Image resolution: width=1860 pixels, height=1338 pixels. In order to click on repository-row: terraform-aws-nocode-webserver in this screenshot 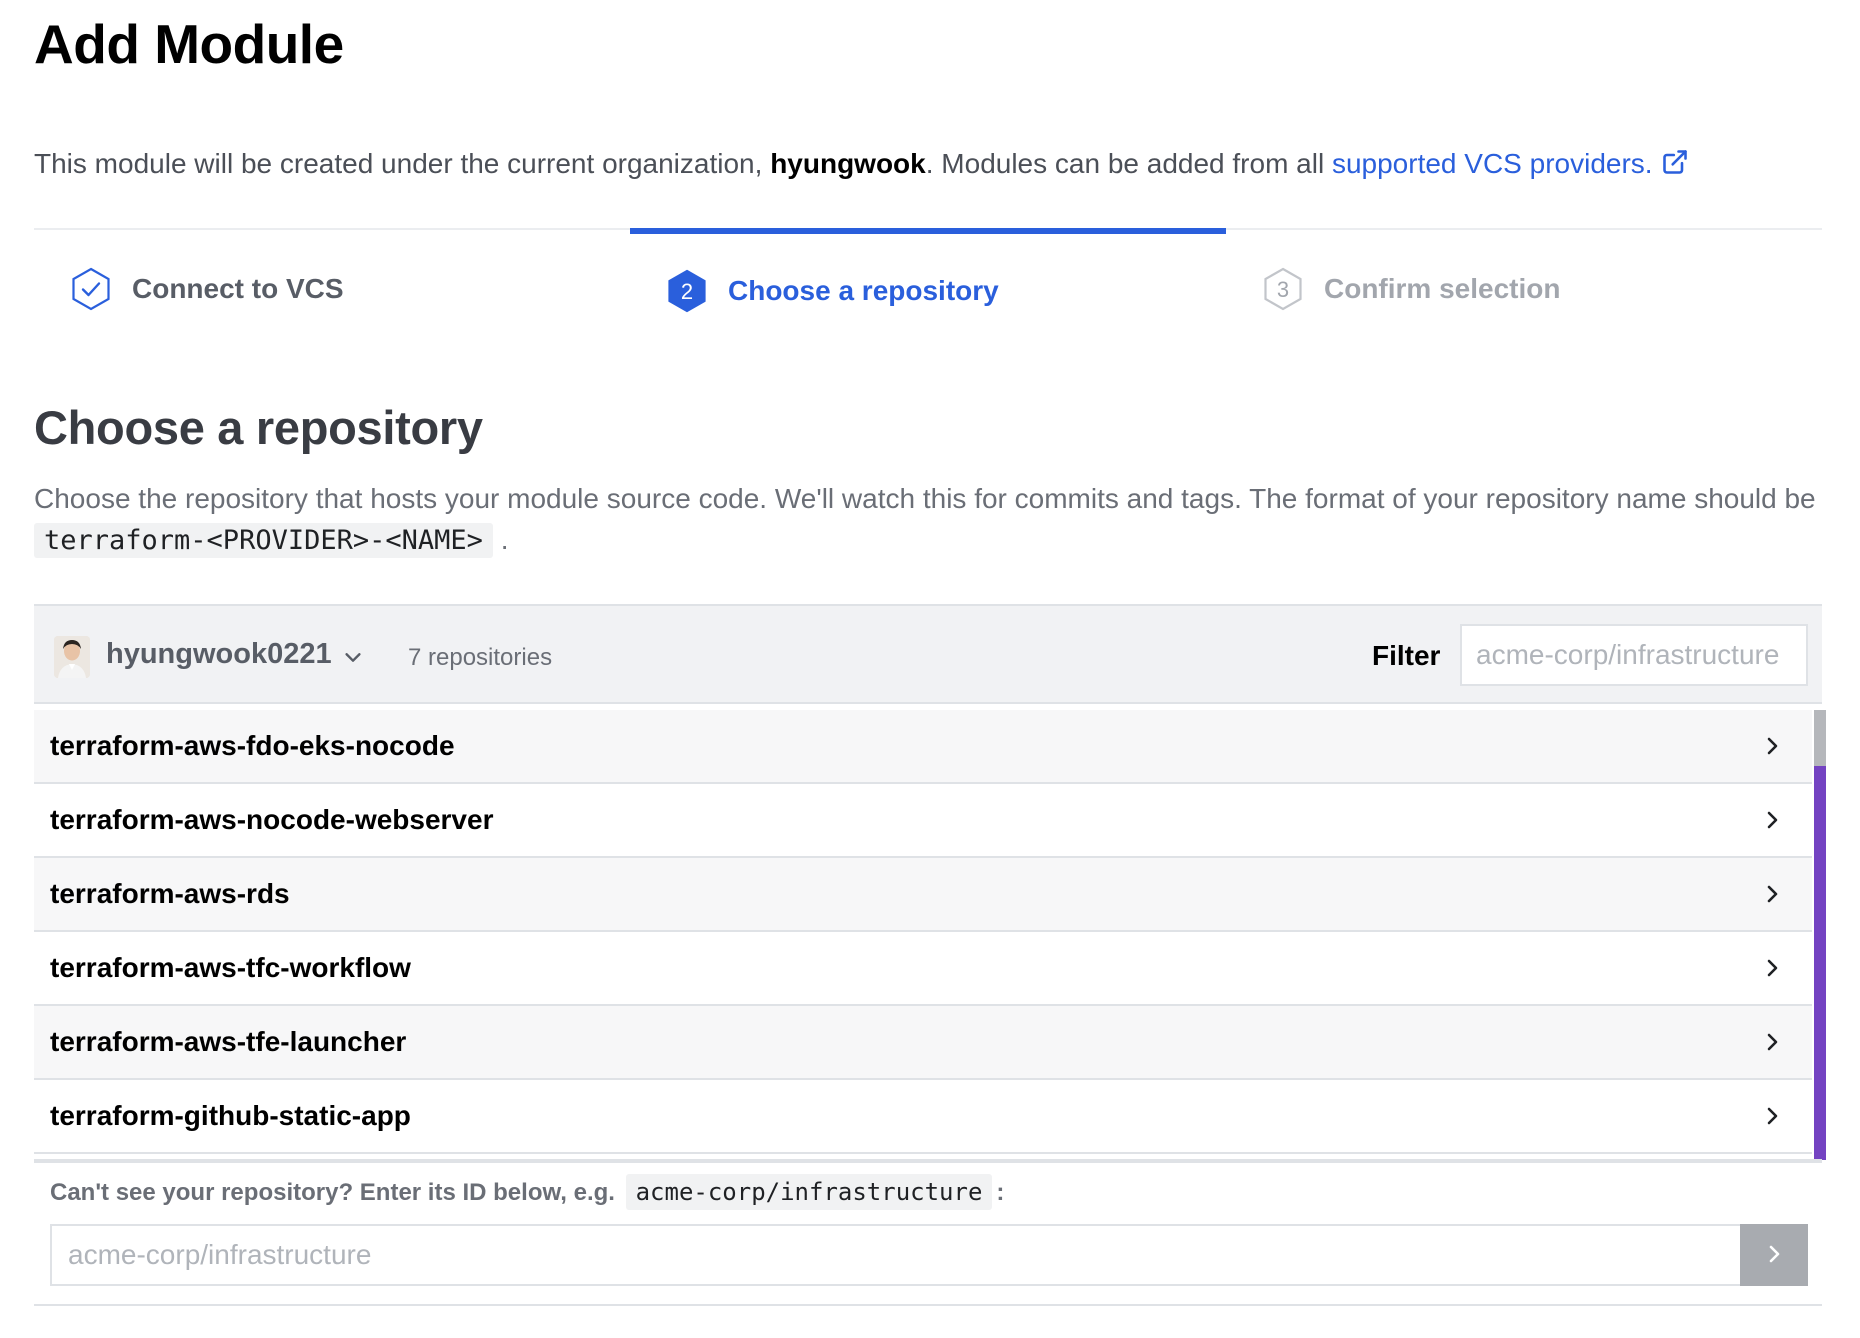, I will do `click(923, 821)`.